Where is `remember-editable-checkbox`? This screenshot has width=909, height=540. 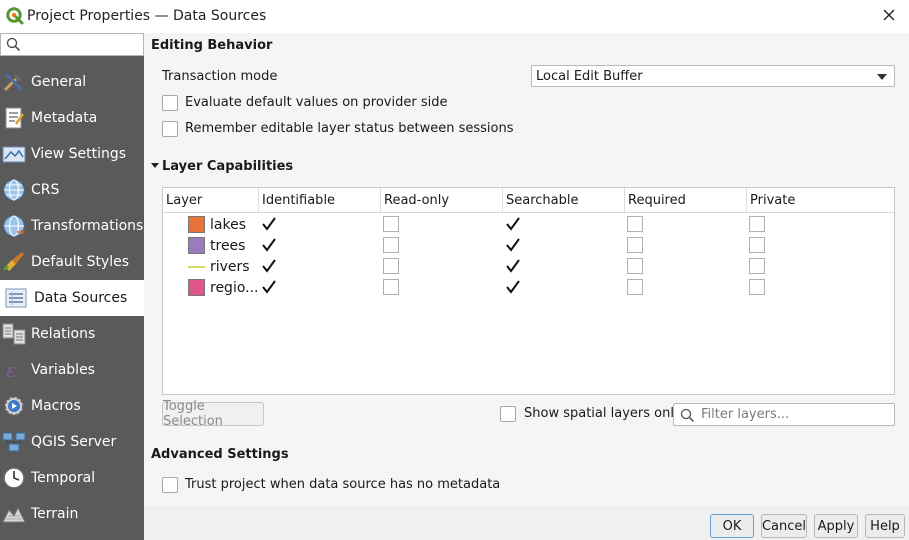
remember-editable-checkbox is located at coordinates (170, 129).